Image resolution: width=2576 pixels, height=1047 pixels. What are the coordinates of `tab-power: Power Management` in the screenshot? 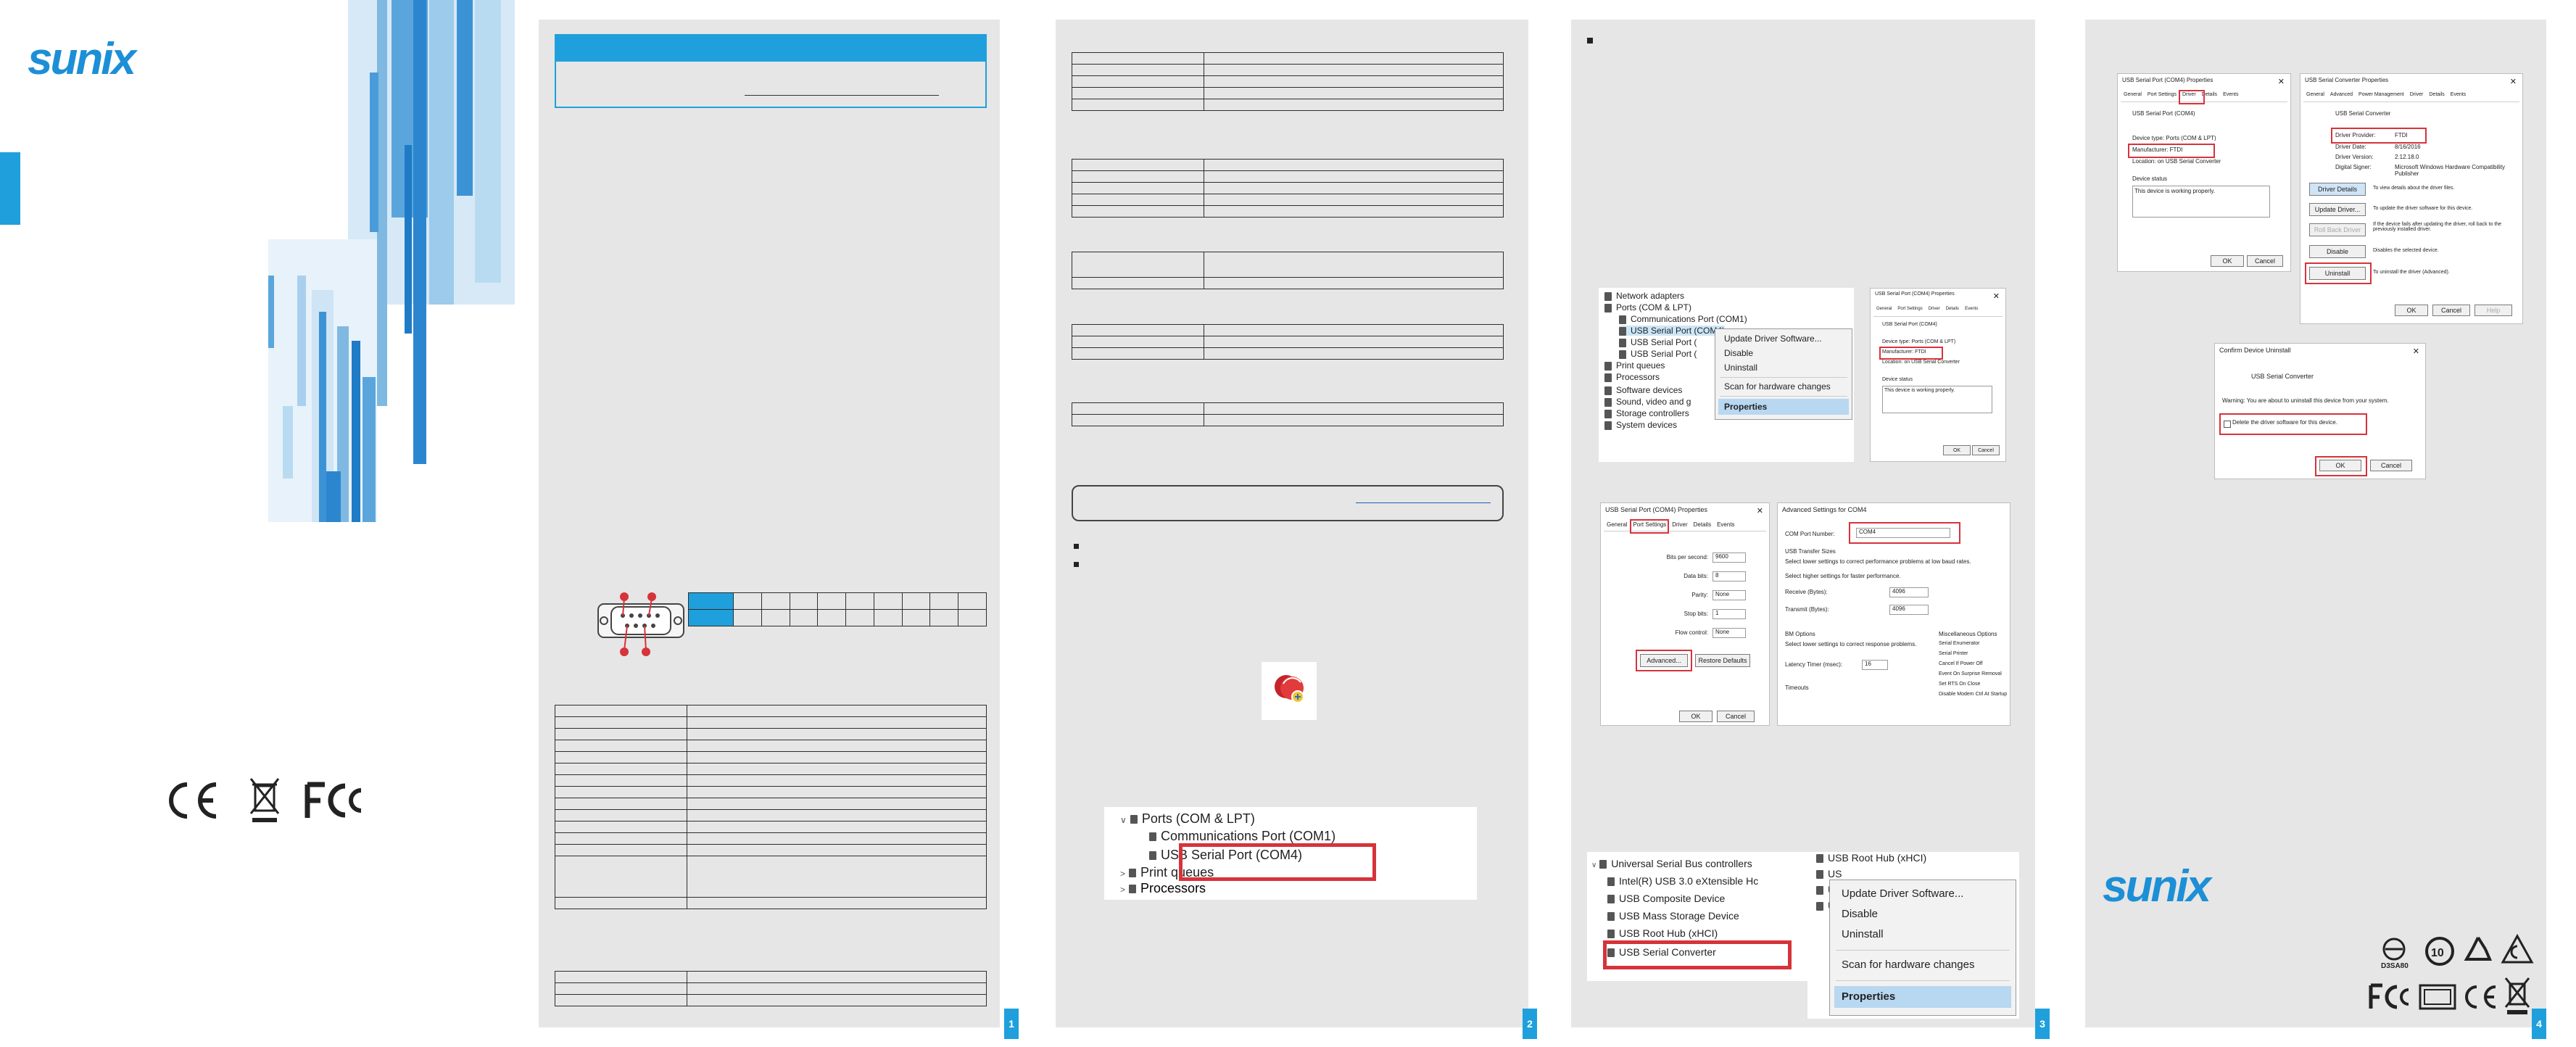 It's located at (2382, 95).